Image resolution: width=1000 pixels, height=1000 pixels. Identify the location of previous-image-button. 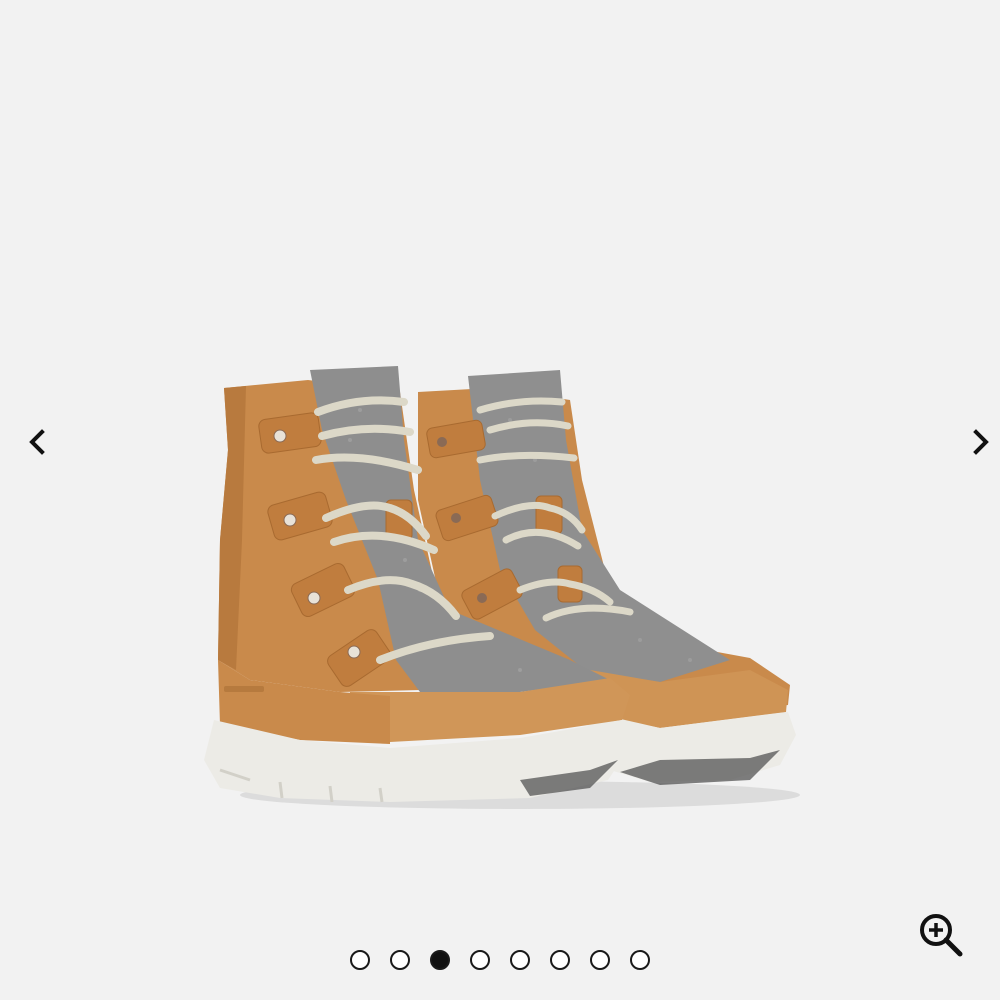
(38, 442).